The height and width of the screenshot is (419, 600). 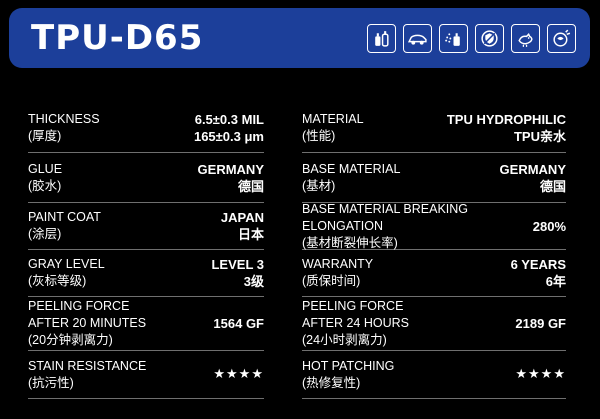 I want to click on spec-label-line: AFTER 20 MINUTES, so click(x=87, y=323).